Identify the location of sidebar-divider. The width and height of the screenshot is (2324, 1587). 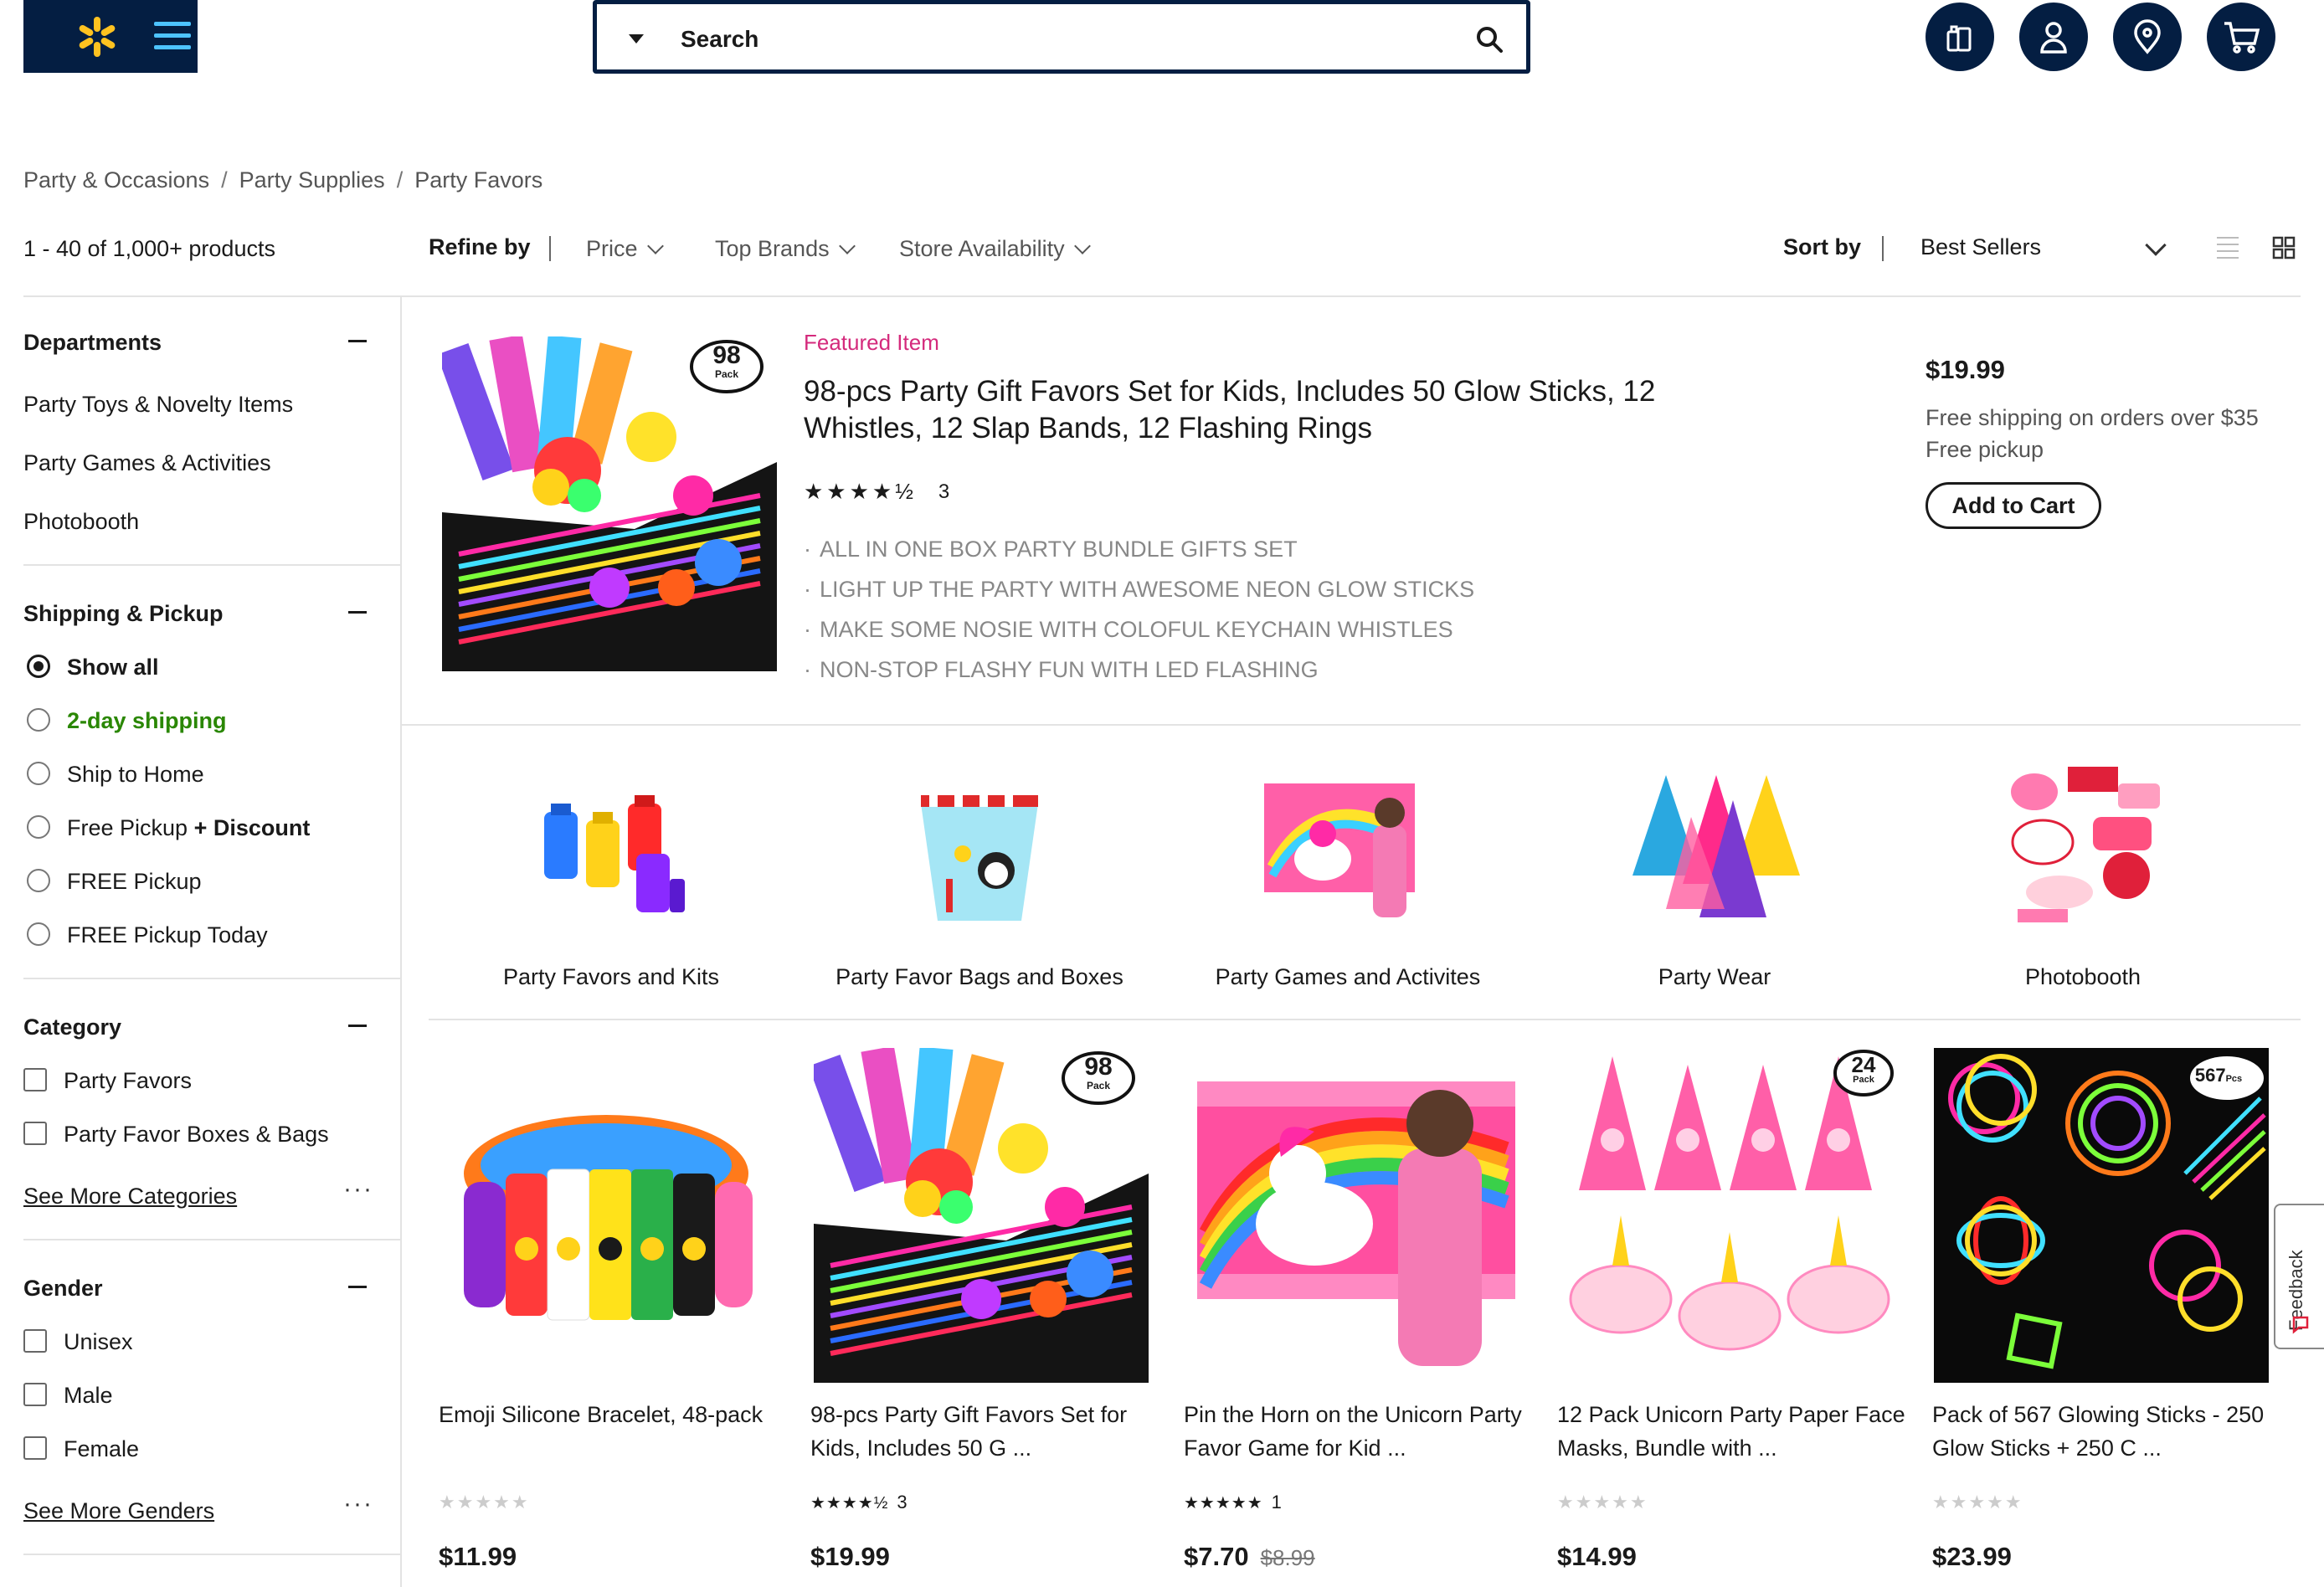
(401, 942).